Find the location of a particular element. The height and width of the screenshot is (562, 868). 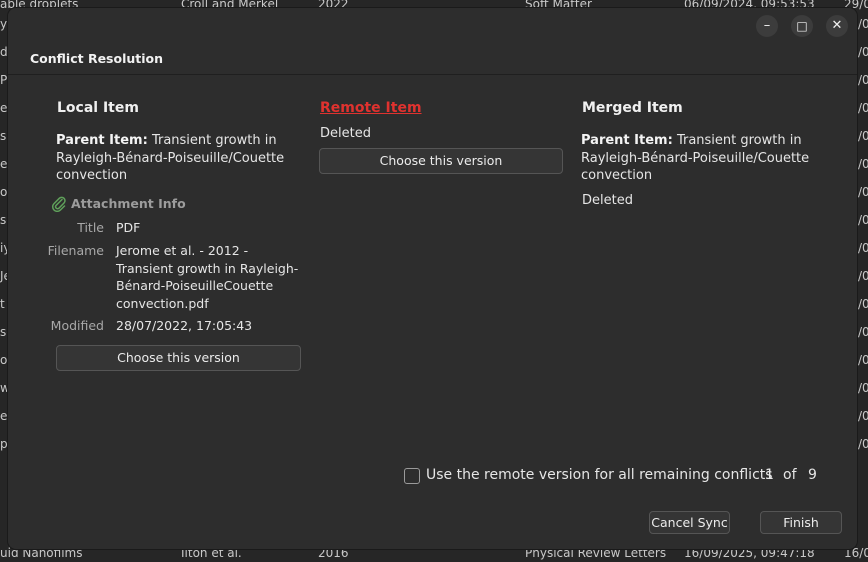

conflict-current-index: 1 is located at coordinates (769, 475).